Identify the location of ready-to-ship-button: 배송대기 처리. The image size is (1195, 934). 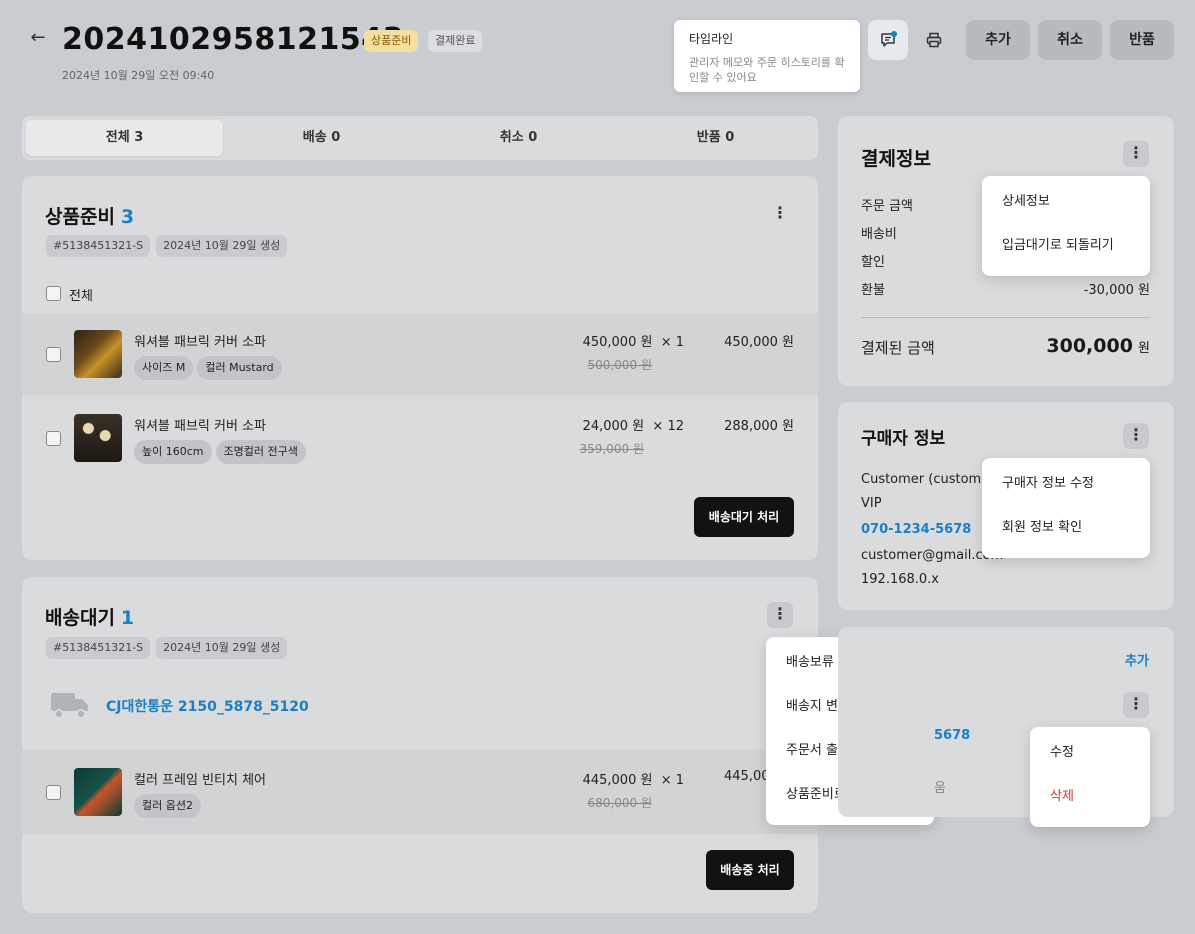
(744, 517).